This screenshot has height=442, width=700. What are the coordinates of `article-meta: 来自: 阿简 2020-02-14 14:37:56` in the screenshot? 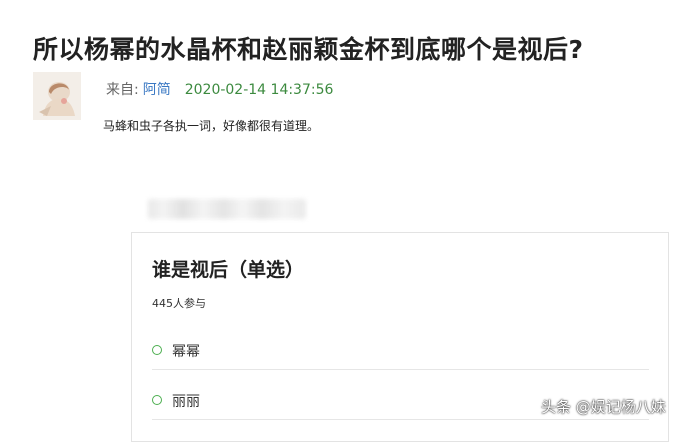 It's located at (219, 89).